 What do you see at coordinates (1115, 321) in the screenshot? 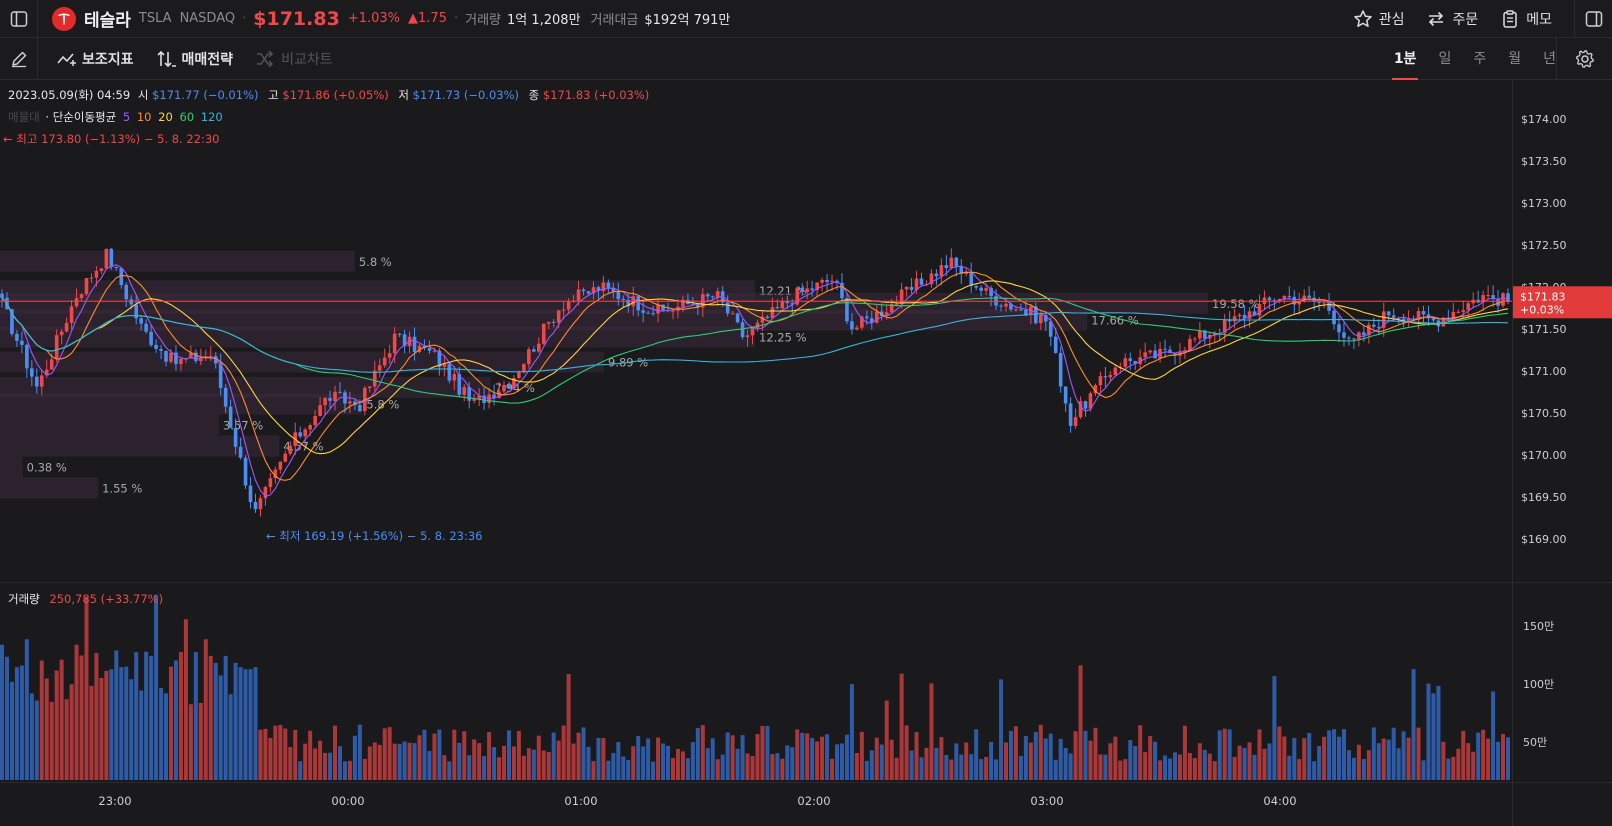
I see `volume-profile-label: 17.66 %` at bounding box center [1115, 321].